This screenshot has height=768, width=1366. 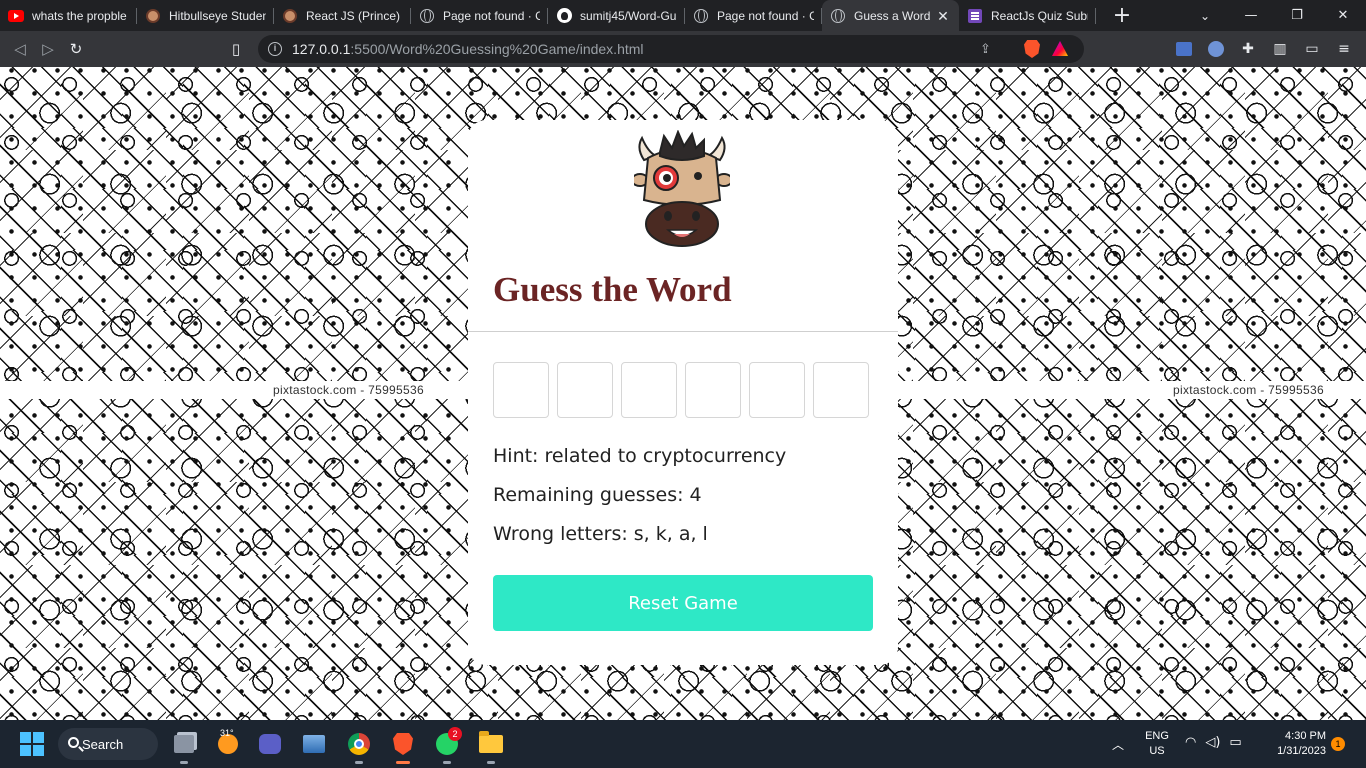 What do you see at coordinates (359, 746) in the screenshot?
I see `chrome-icon` at bounding box center [359, 746].